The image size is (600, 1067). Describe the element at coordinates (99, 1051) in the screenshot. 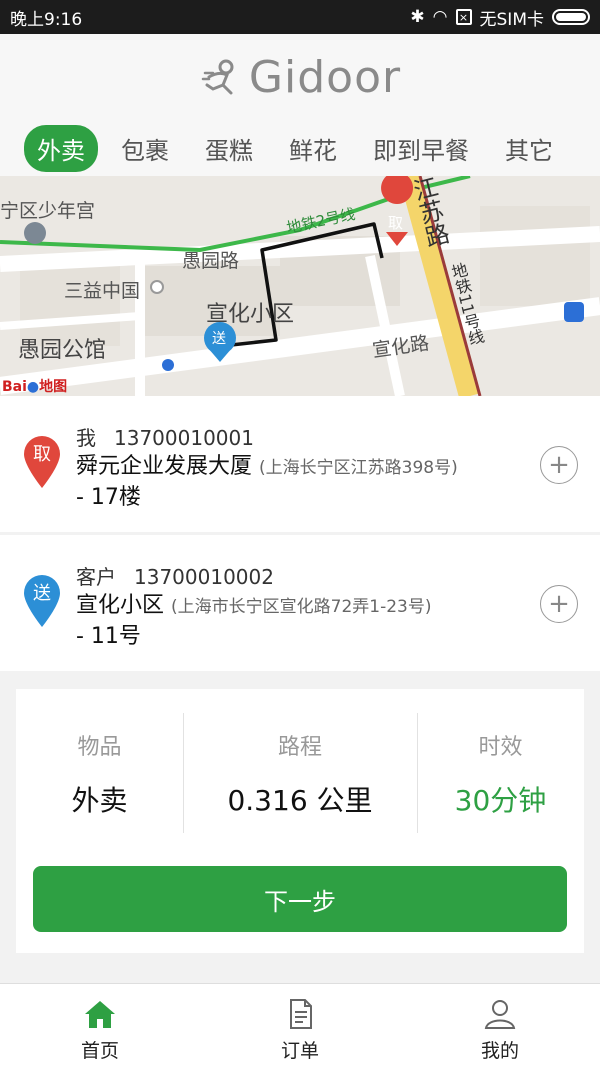

I see `nav-home-label: 首页` at that location.